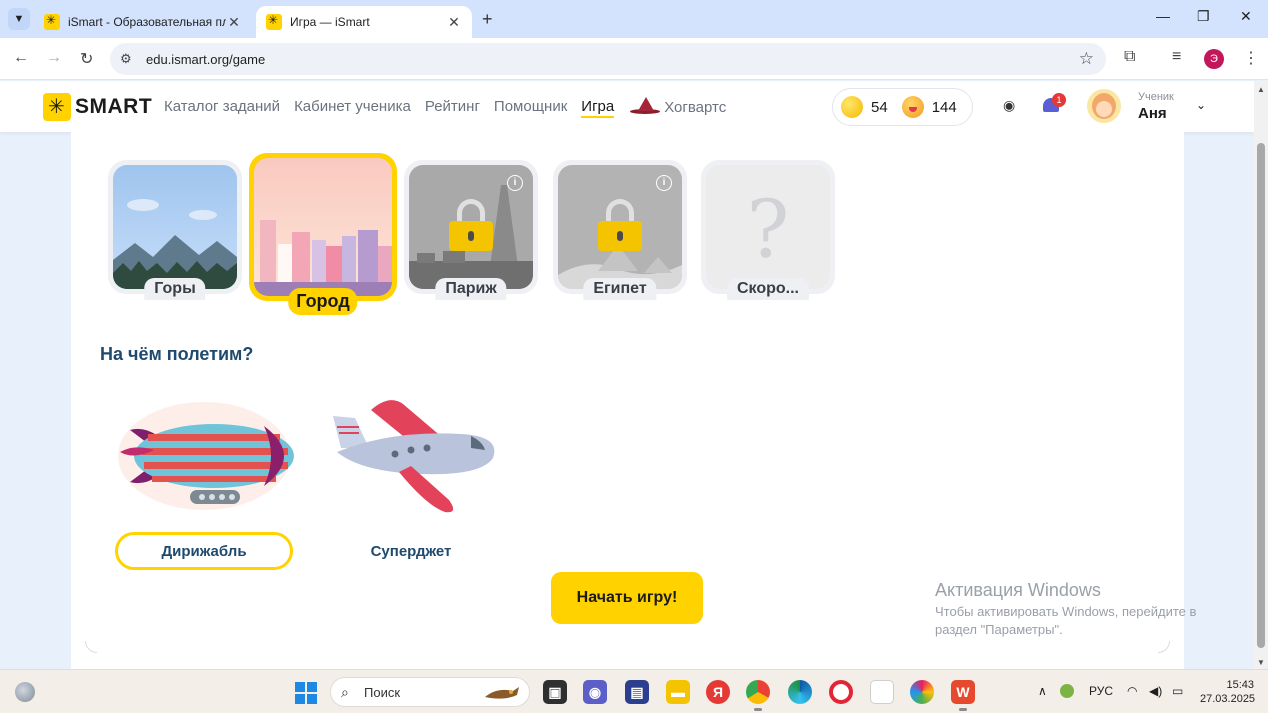 The height and width of the screenshot is (713, 1268). I want to click on city-image, so click(323, 227).